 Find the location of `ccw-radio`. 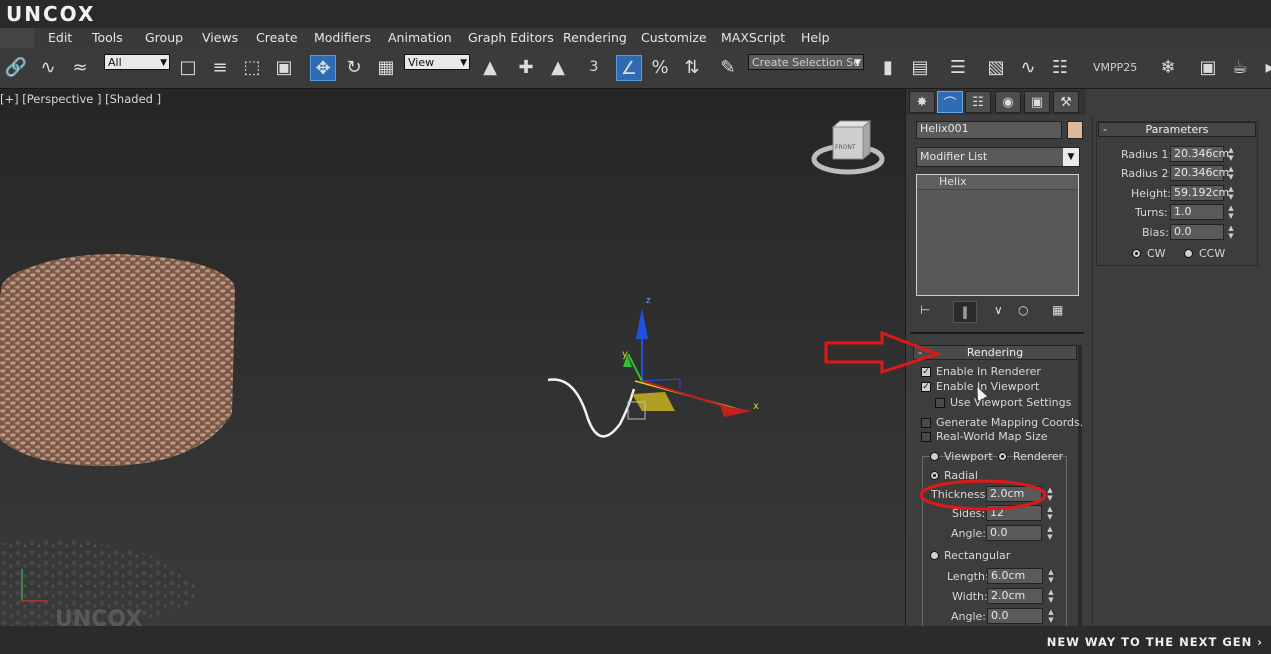

ccw-radio is located at coordinates (1188, 253).